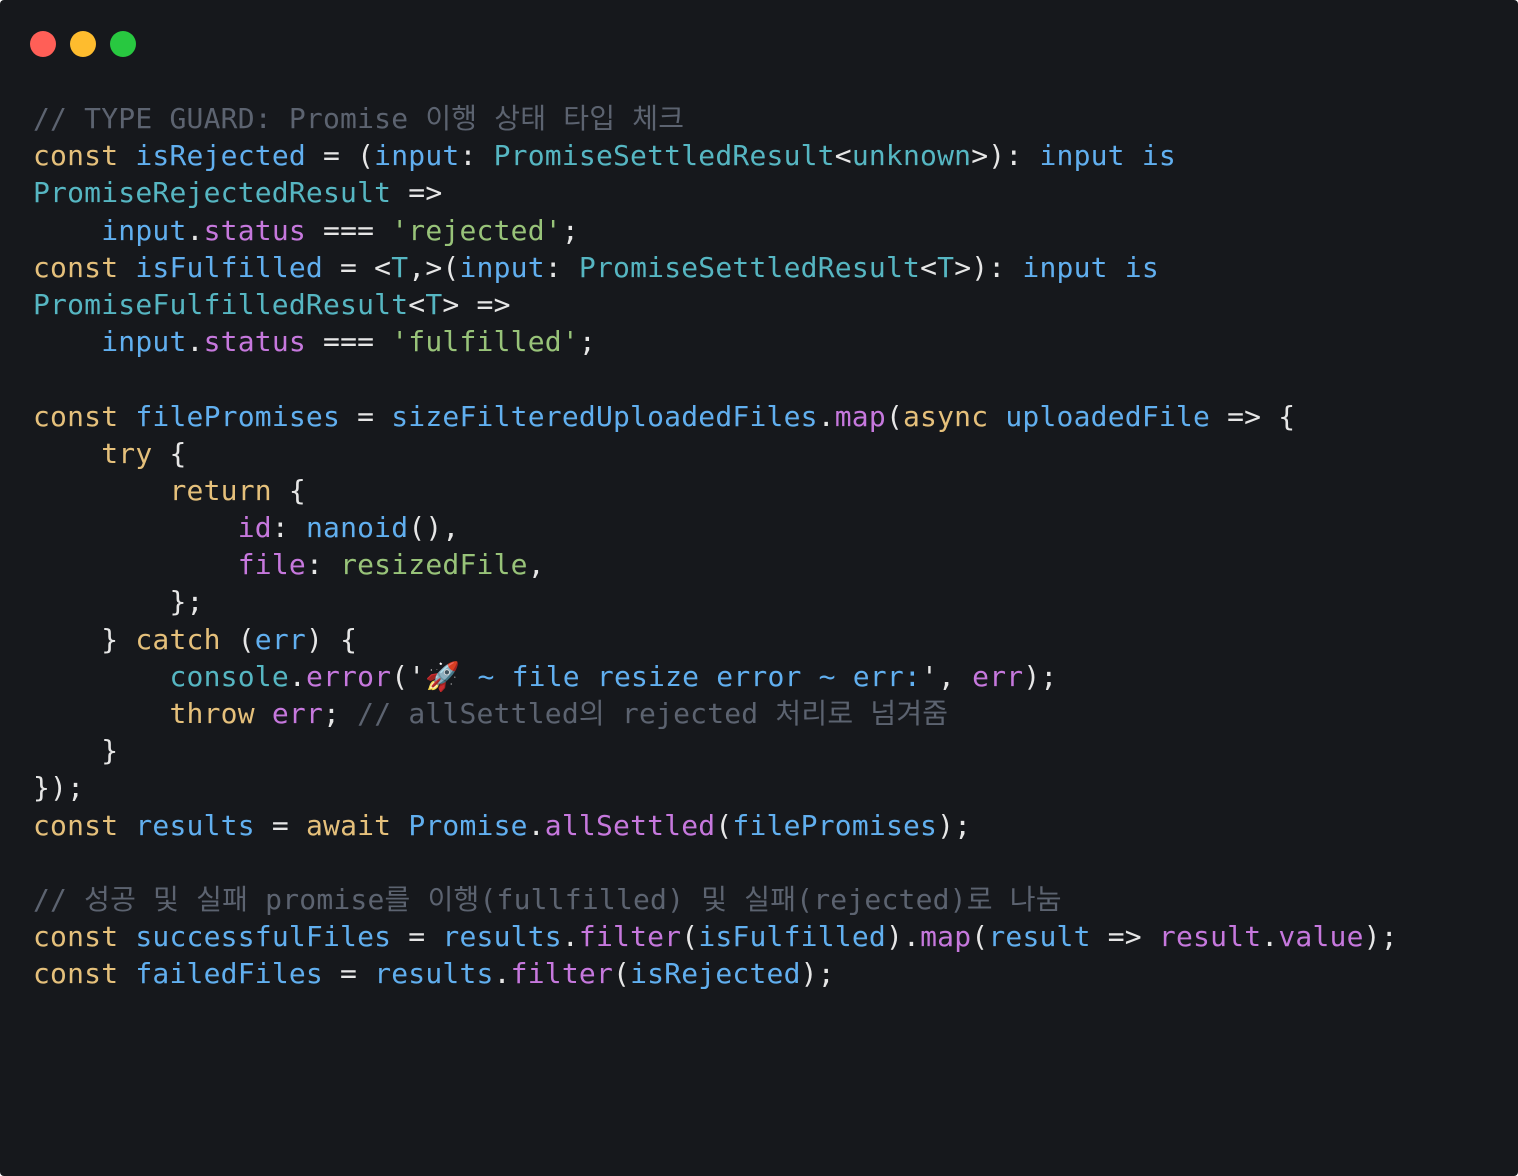 Image resolution: width=1518 pixels, height=1176 pixels. Describe the element at coordinates (340, 156) in the screenshot. I see `code-token: = (` at that location.